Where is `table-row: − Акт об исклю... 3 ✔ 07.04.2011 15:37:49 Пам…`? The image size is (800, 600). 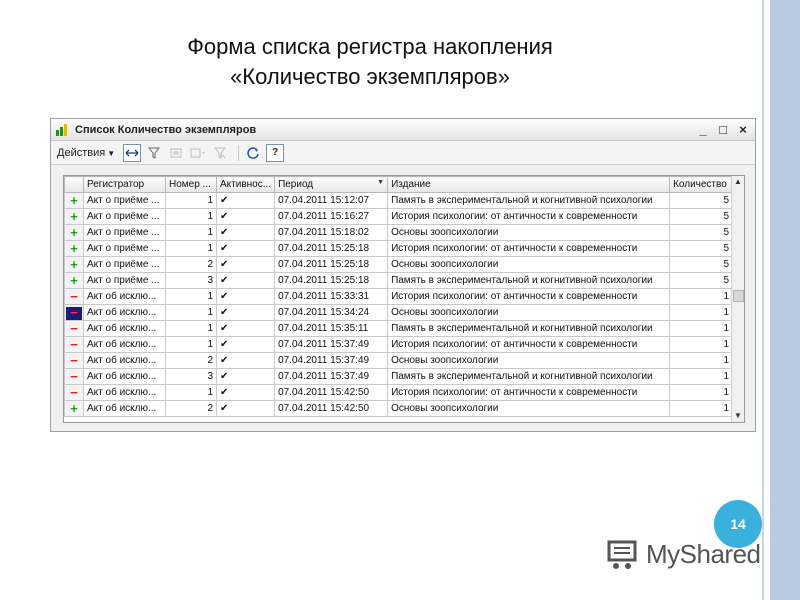 table-row: − Акт об исклю... 3 ✔ 07.04.2011 15:37:49 Пам… is located at coordinates (399, 376).